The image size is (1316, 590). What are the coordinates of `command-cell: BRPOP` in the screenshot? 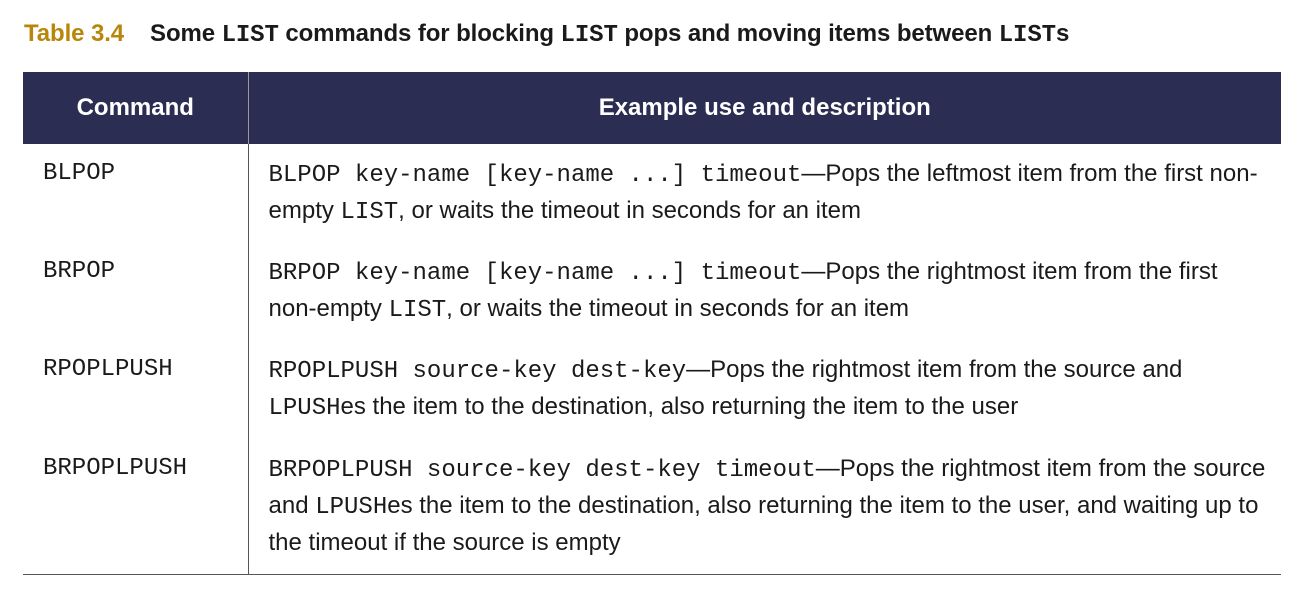 It's located at (136, 291).